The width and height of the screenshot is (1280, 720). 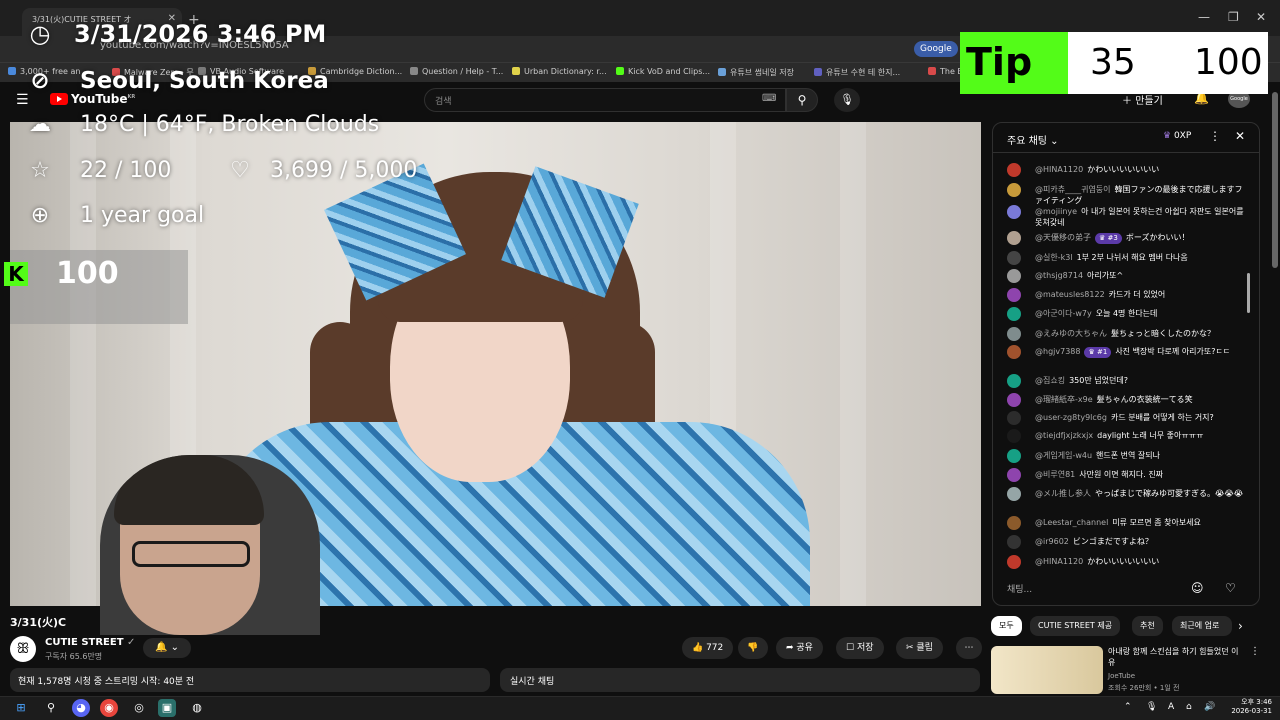 What do you see at coordinates (1063, 313) in the screenshot?
I see `chat-username: @아군이다-w7y` at bounding box center [1063, 313].